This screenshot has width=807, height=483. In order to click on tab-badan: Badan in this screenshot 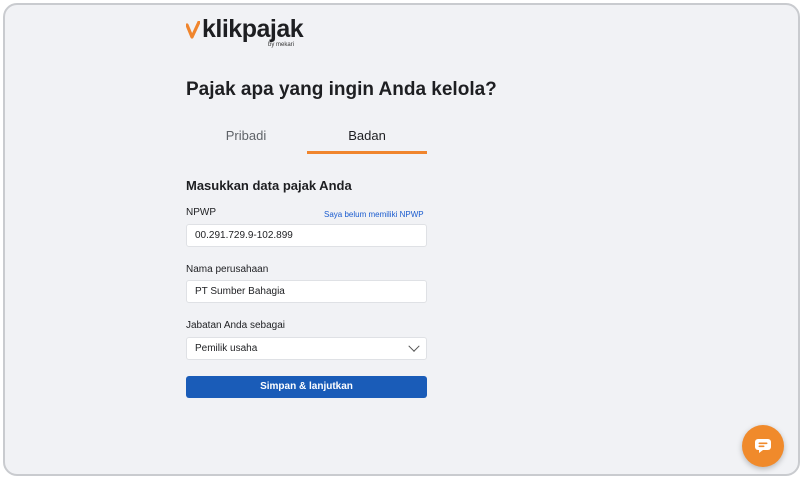, I will do `click(367, 138)`.